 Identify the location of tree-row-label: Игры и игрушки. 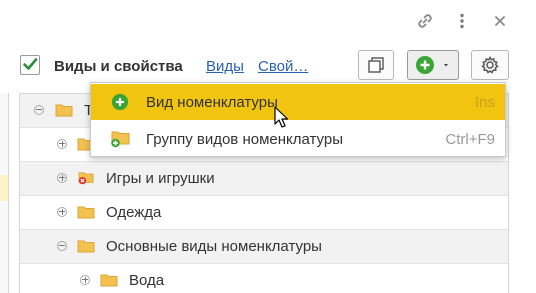
(160, 178).